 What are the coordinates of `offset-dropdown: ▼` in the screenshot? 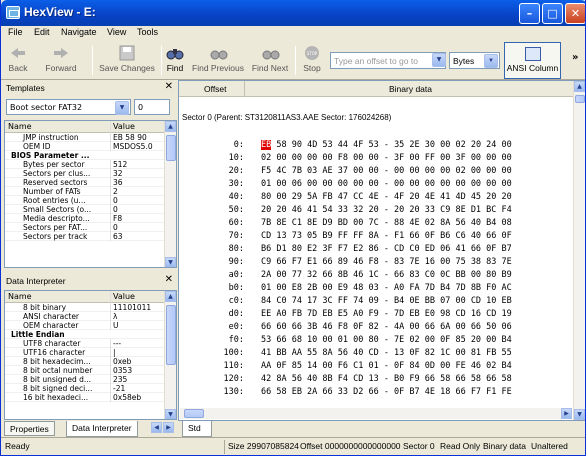 It's located at (439, 60).